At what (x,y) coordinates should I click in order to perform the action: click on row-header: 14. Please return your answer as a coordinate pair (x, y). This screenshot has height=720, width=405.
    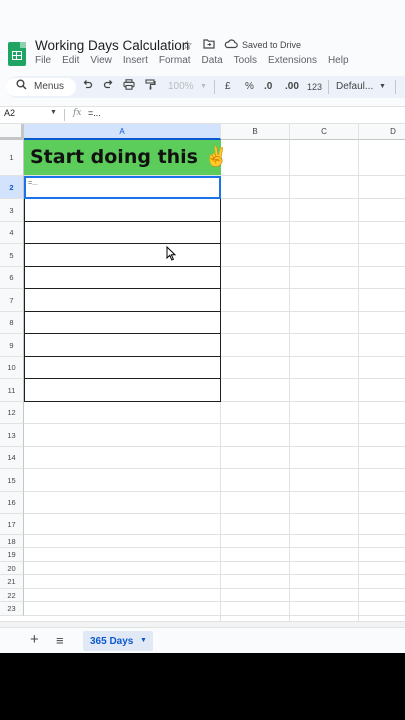
    Looking at the image, I should click on (12, 458).